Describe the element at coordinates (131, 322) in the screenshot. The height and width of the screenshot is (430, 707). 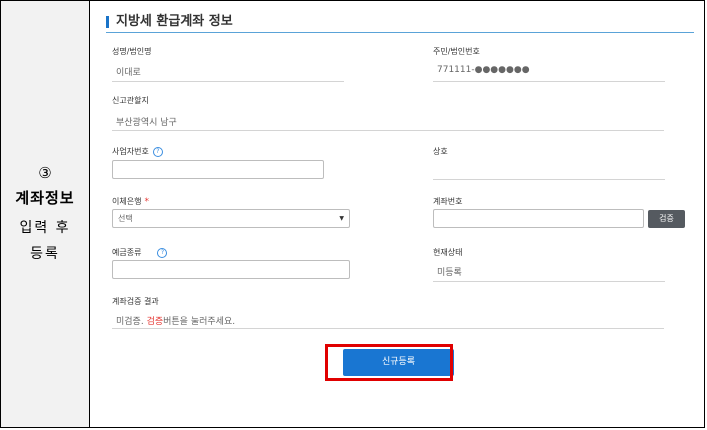
I see `verify-result-prefix: 미검증.` at that location.